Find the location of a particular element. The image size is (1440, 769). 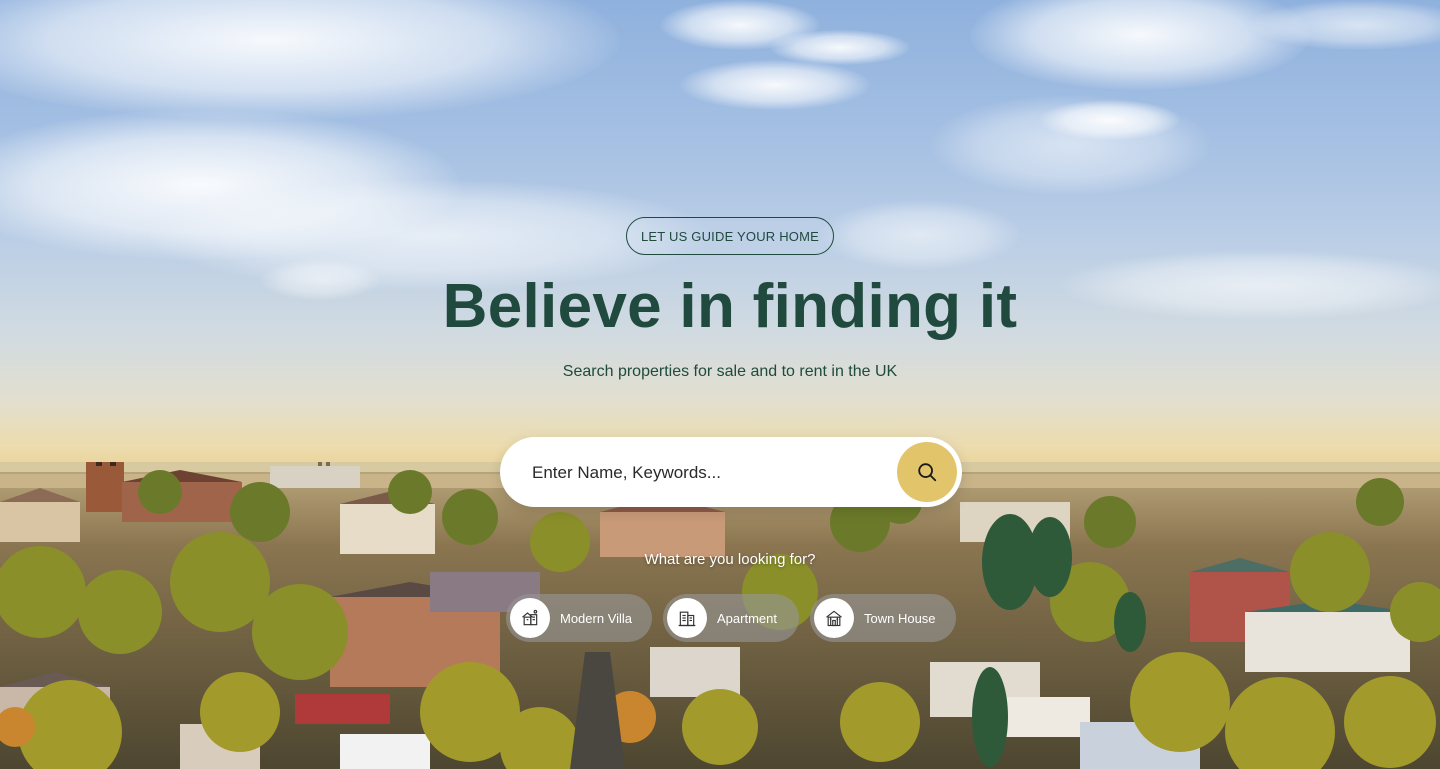

category-chip-modern-villa: Modern Villa is located at coordinates (579, 618).